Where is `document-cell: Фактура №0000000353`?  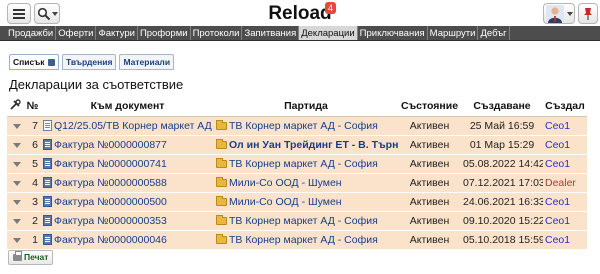
document-cell: Фактура №0000000353 is located at coordinates (127, 221).